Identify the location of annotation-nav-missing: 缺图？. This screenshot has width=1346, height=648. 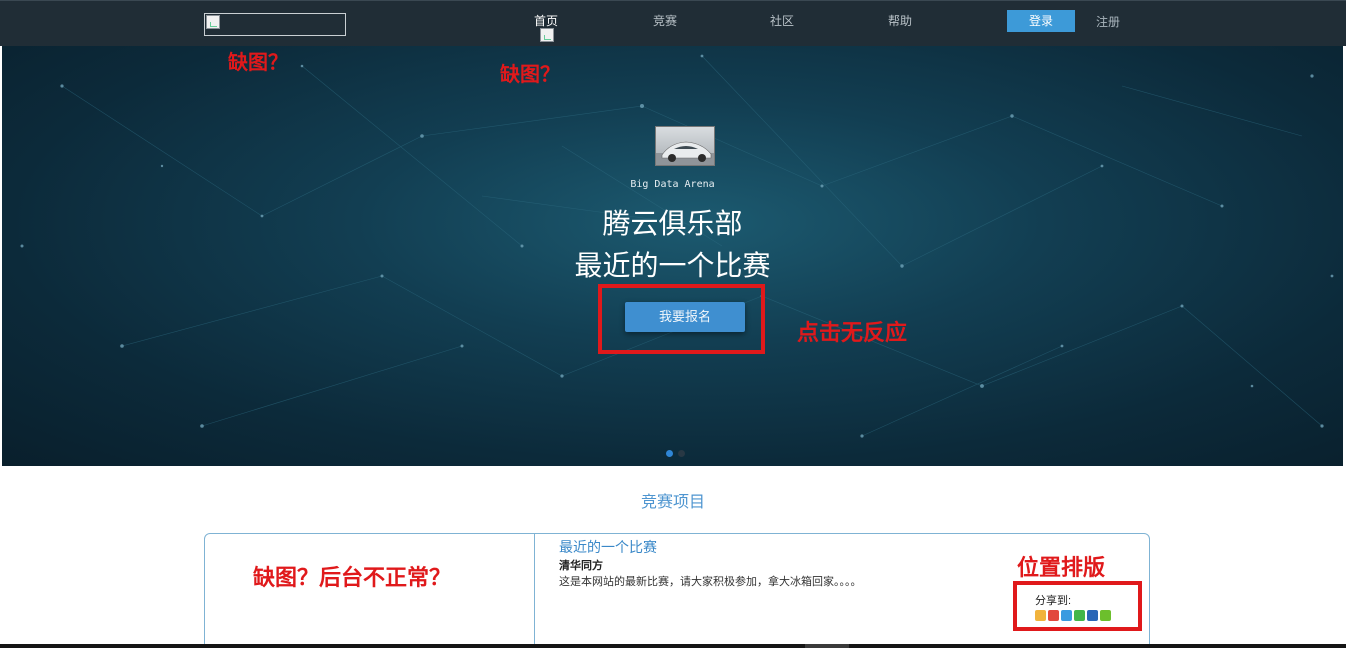
(530, 75).